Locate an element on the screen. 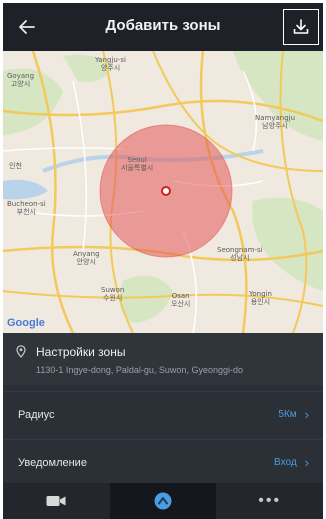 This screenshot has height=519, width=326. nav-location is located at coordinates (163, 501).